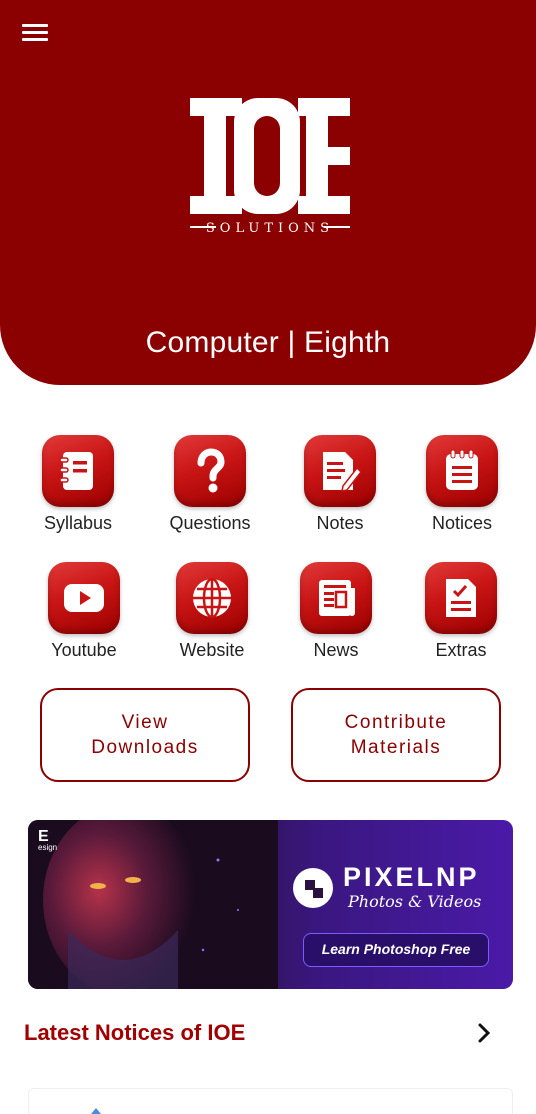 The image size is (536, 1114). Describe the element at coordinates (78, 523) in the screenshot. I see `grid-label: Syllabus` at that location.